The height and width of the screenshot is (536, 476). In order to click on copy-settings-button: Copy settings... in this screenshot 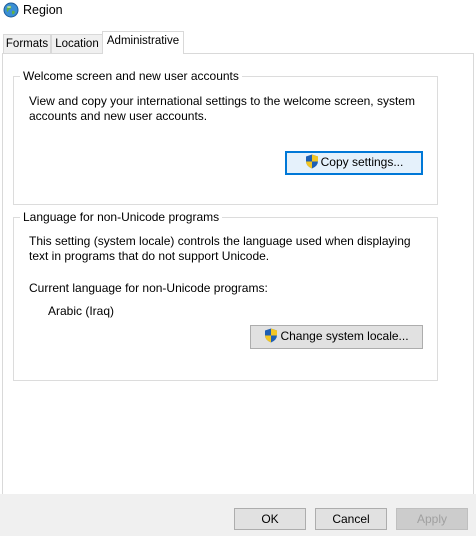, I will do `click(354, 163)`.